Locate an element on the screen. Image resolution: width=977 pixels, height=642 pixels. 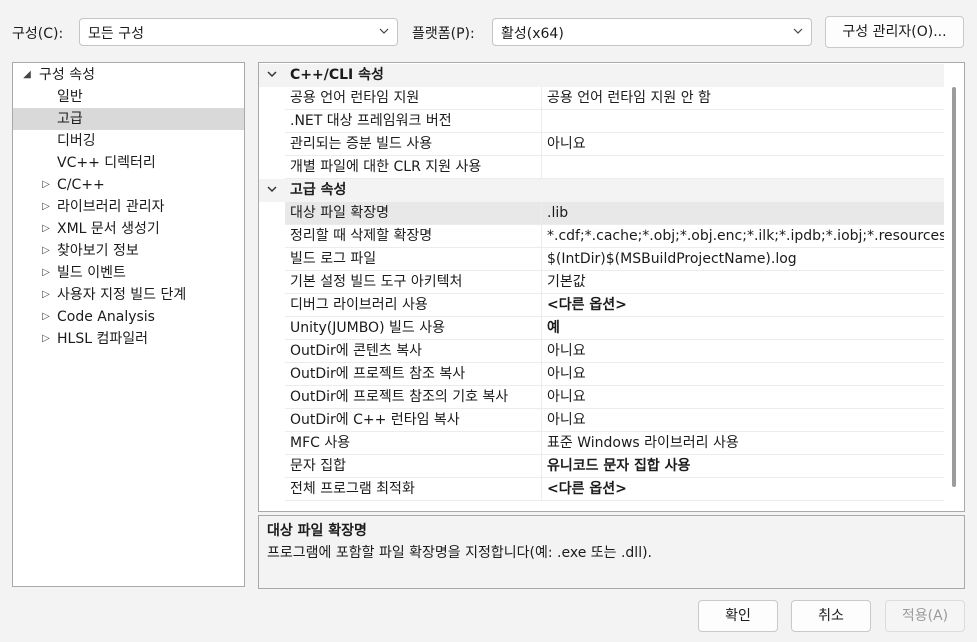
grid-property-row: 디버그 라이브러리 사용 <다른 옵션> is located at coordinates (602, 305).